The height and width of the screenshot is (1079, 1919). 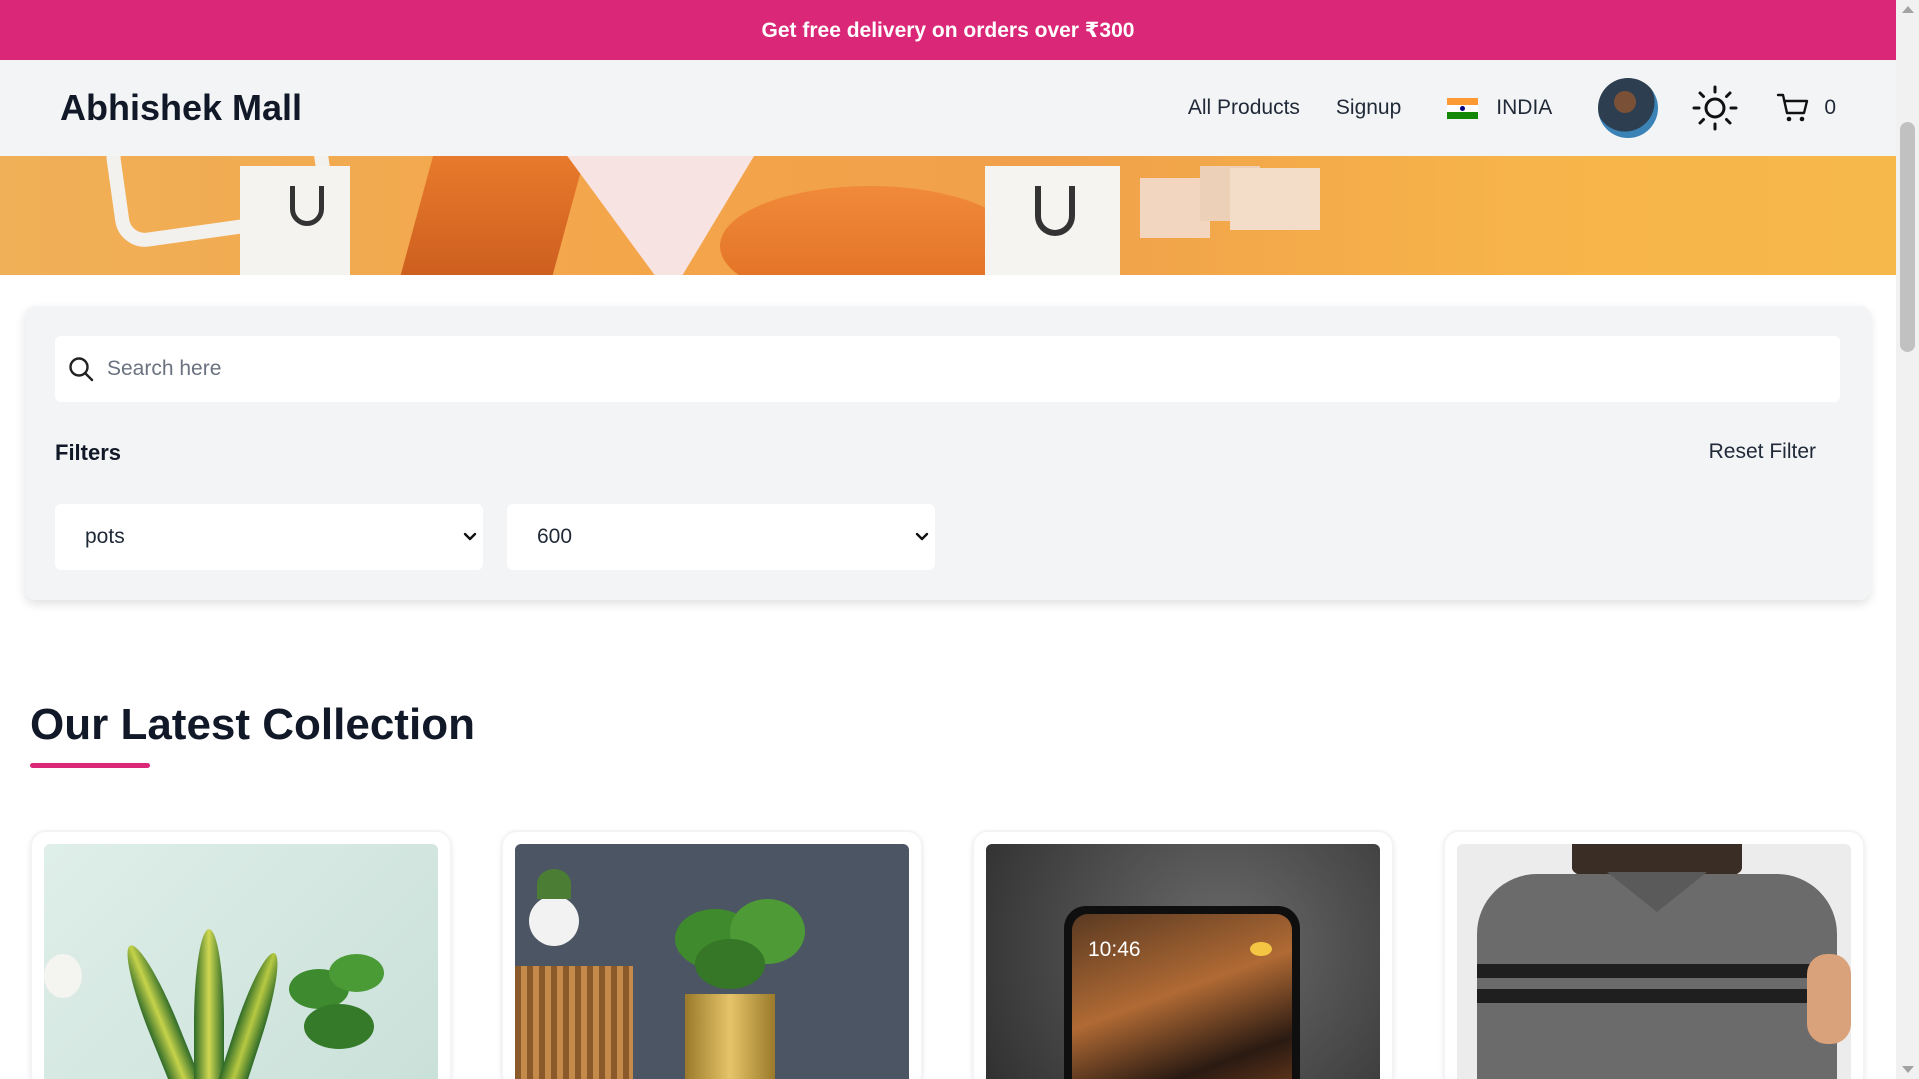 I want to click on india-flag-icon, so click(x=1463, y=108).